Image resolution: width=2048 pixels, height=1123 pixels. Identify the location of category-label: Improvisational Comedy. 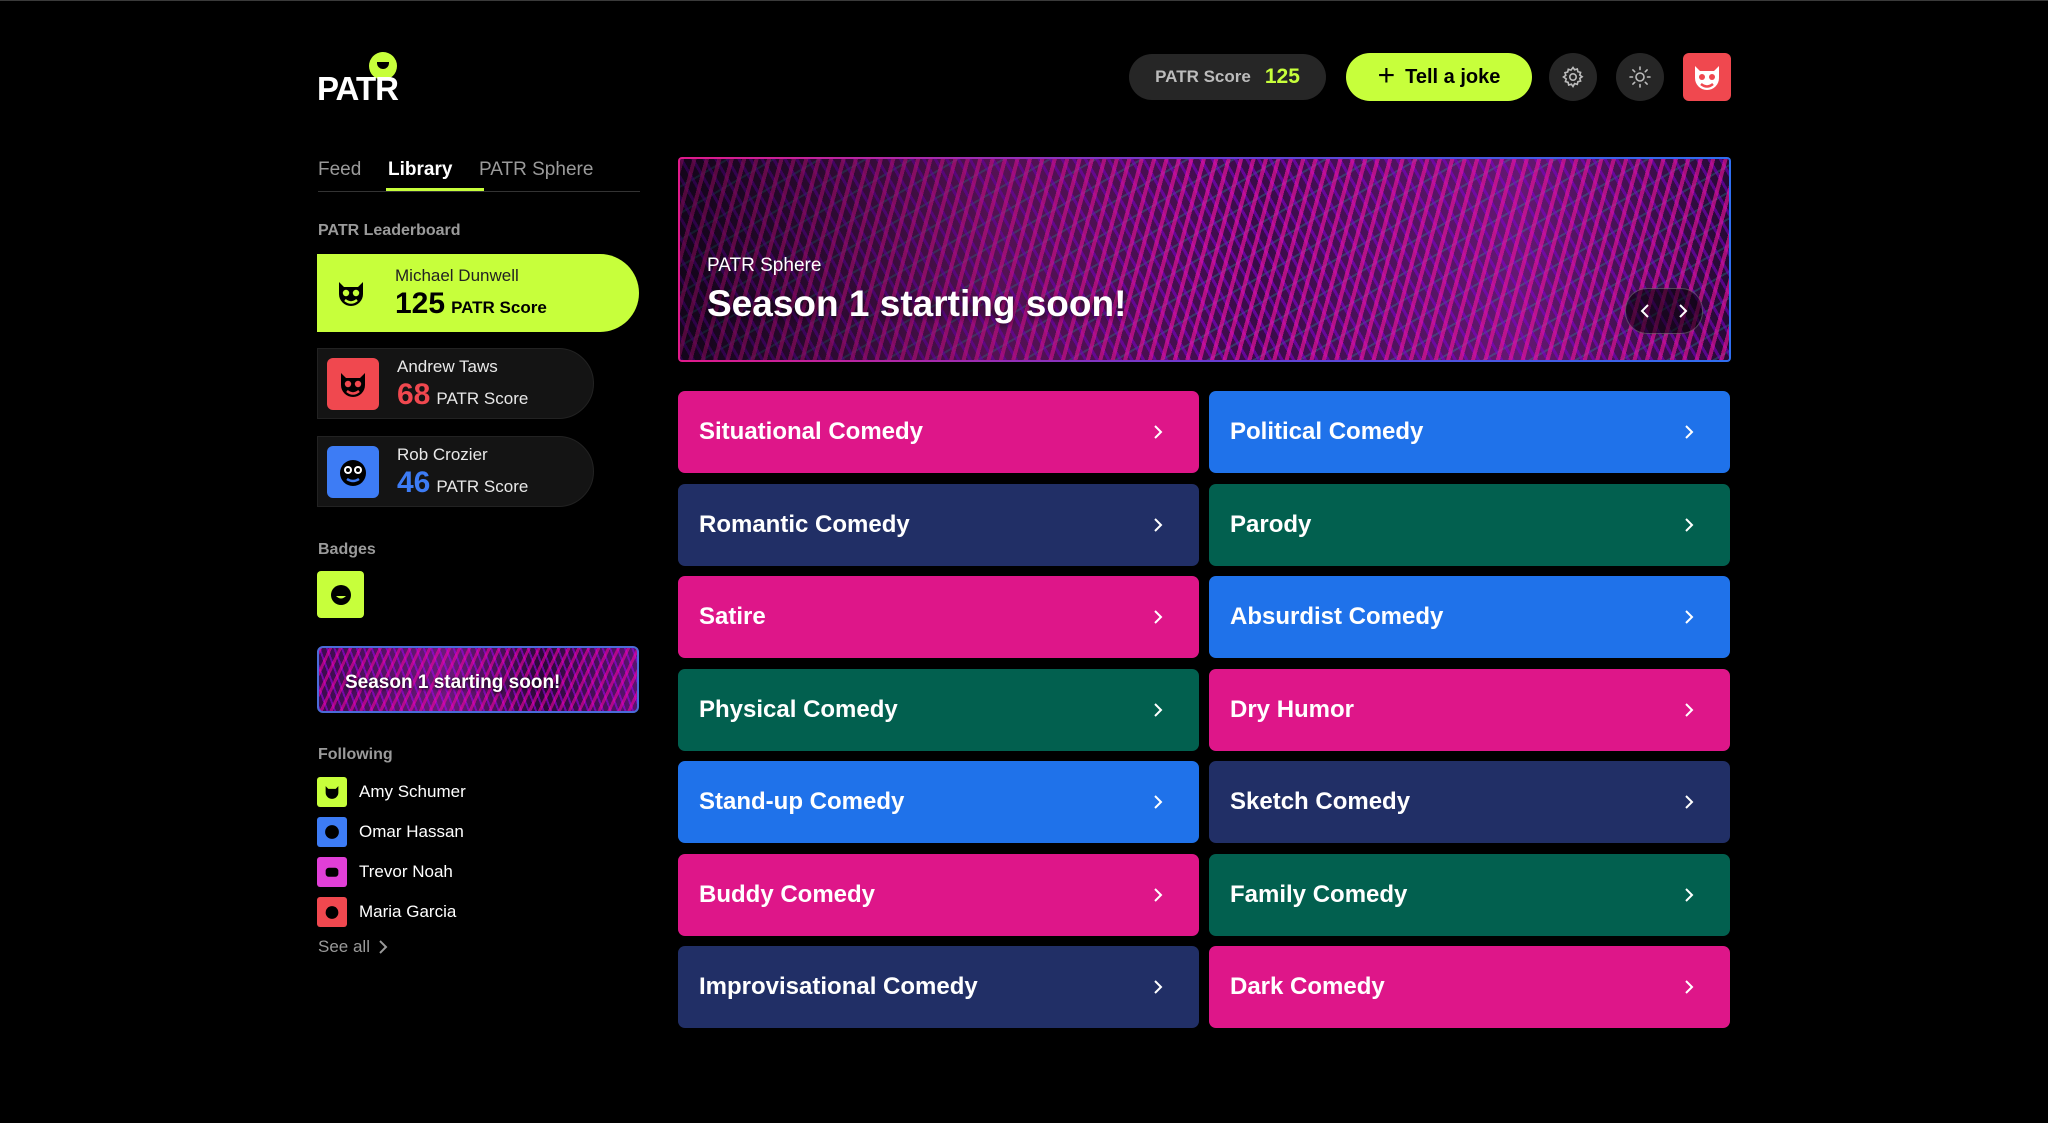
(838, 986).